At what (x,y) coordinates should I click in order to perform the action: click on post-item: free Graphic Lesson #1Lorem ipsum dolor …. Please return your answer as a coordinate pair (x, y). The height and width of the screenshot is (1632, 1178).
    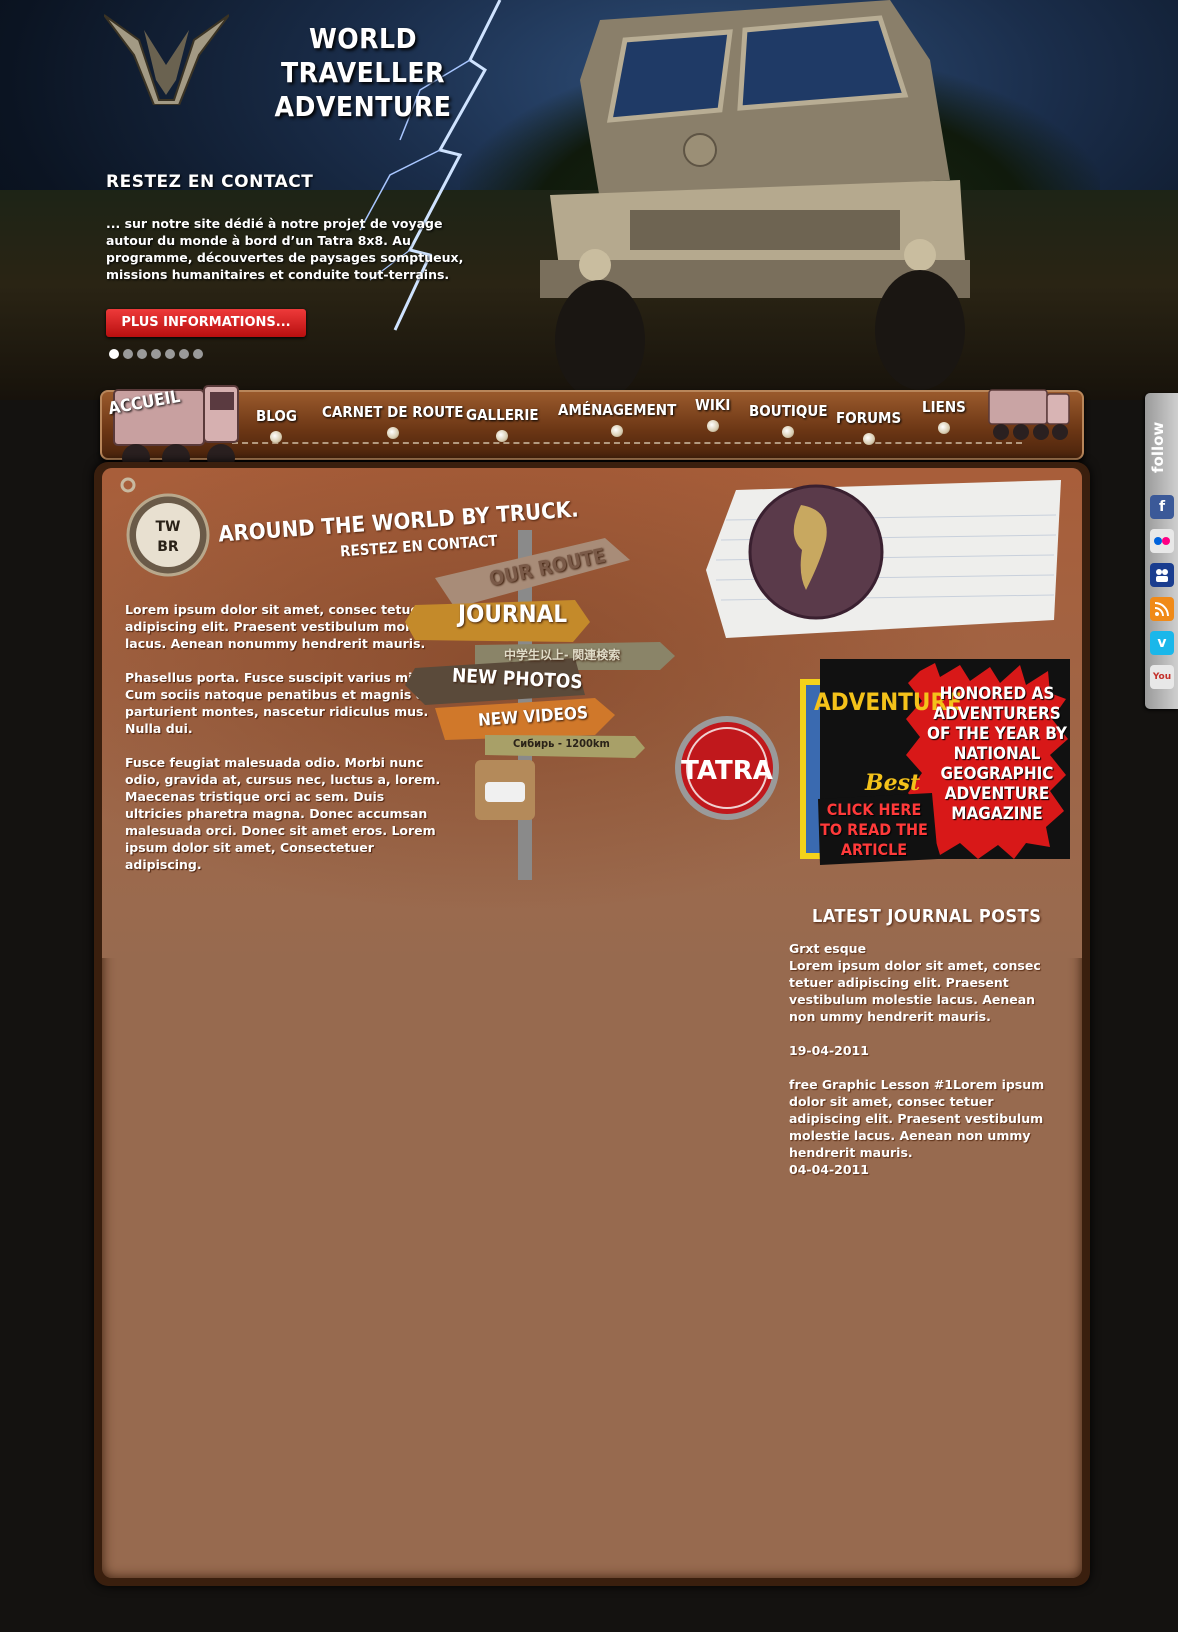
    Looking at the image, I should click on (924, 1127).